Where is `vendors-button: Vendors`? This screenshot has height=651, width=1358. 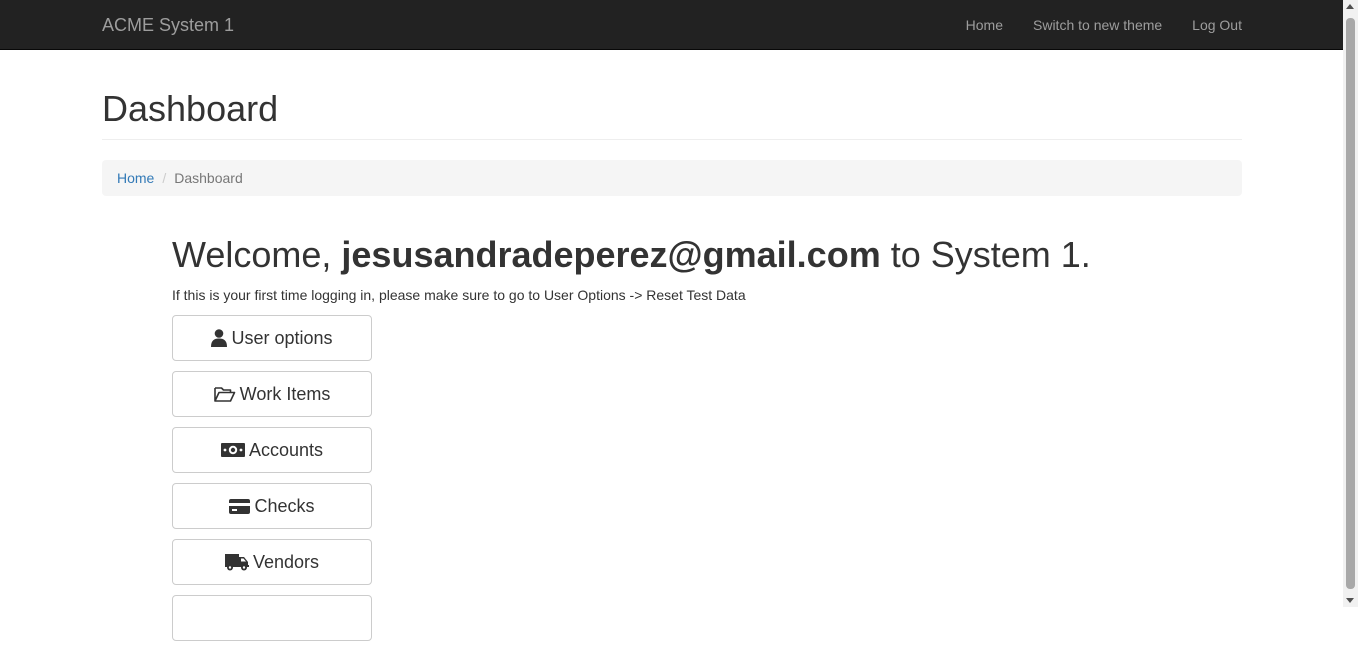
vendors-button: Vendors is located at coordinates (272, 562).